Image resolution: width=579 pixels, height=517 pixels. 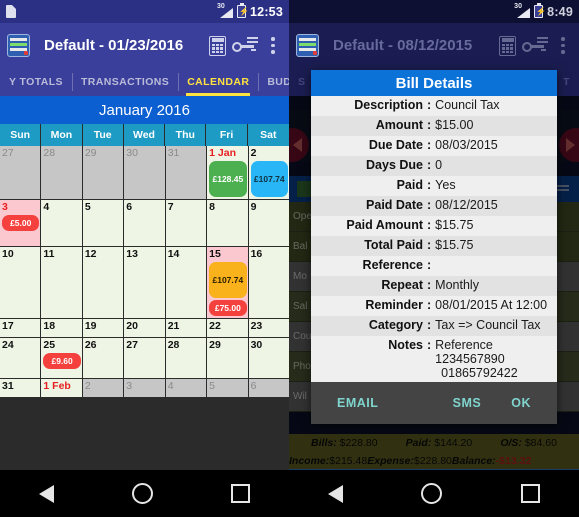 I want to click on left-navigation-bar, so click(x=144, y=493).